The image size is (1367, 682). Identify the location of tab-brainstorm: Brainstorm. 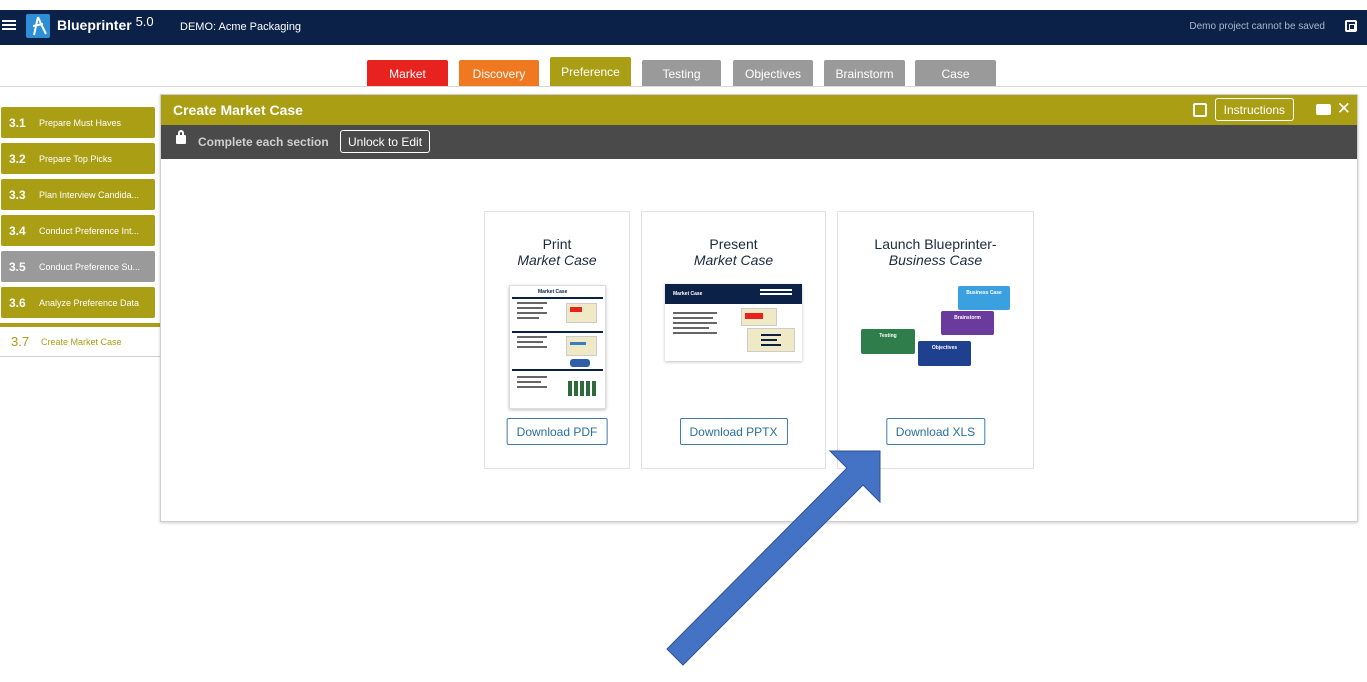
(864, 73).